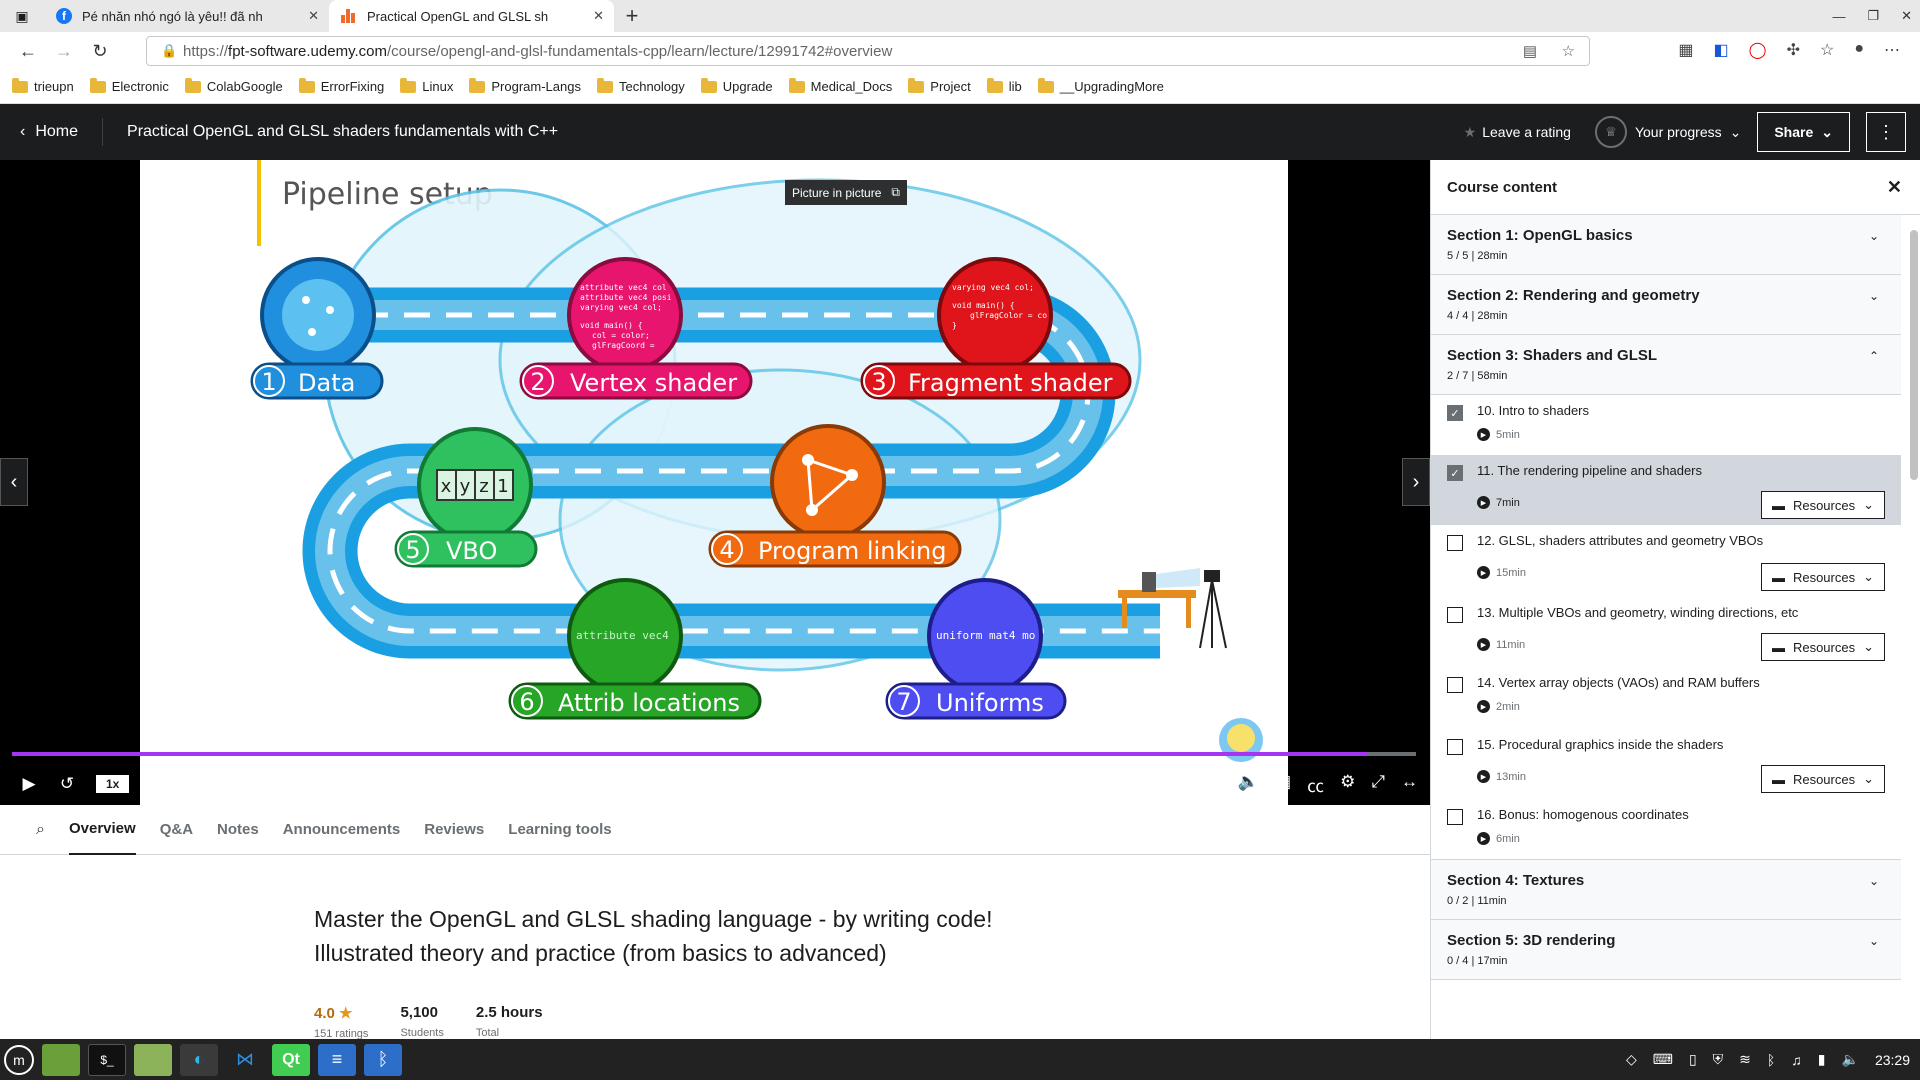  I want to click on back-icon: ←, so click(28, 51).